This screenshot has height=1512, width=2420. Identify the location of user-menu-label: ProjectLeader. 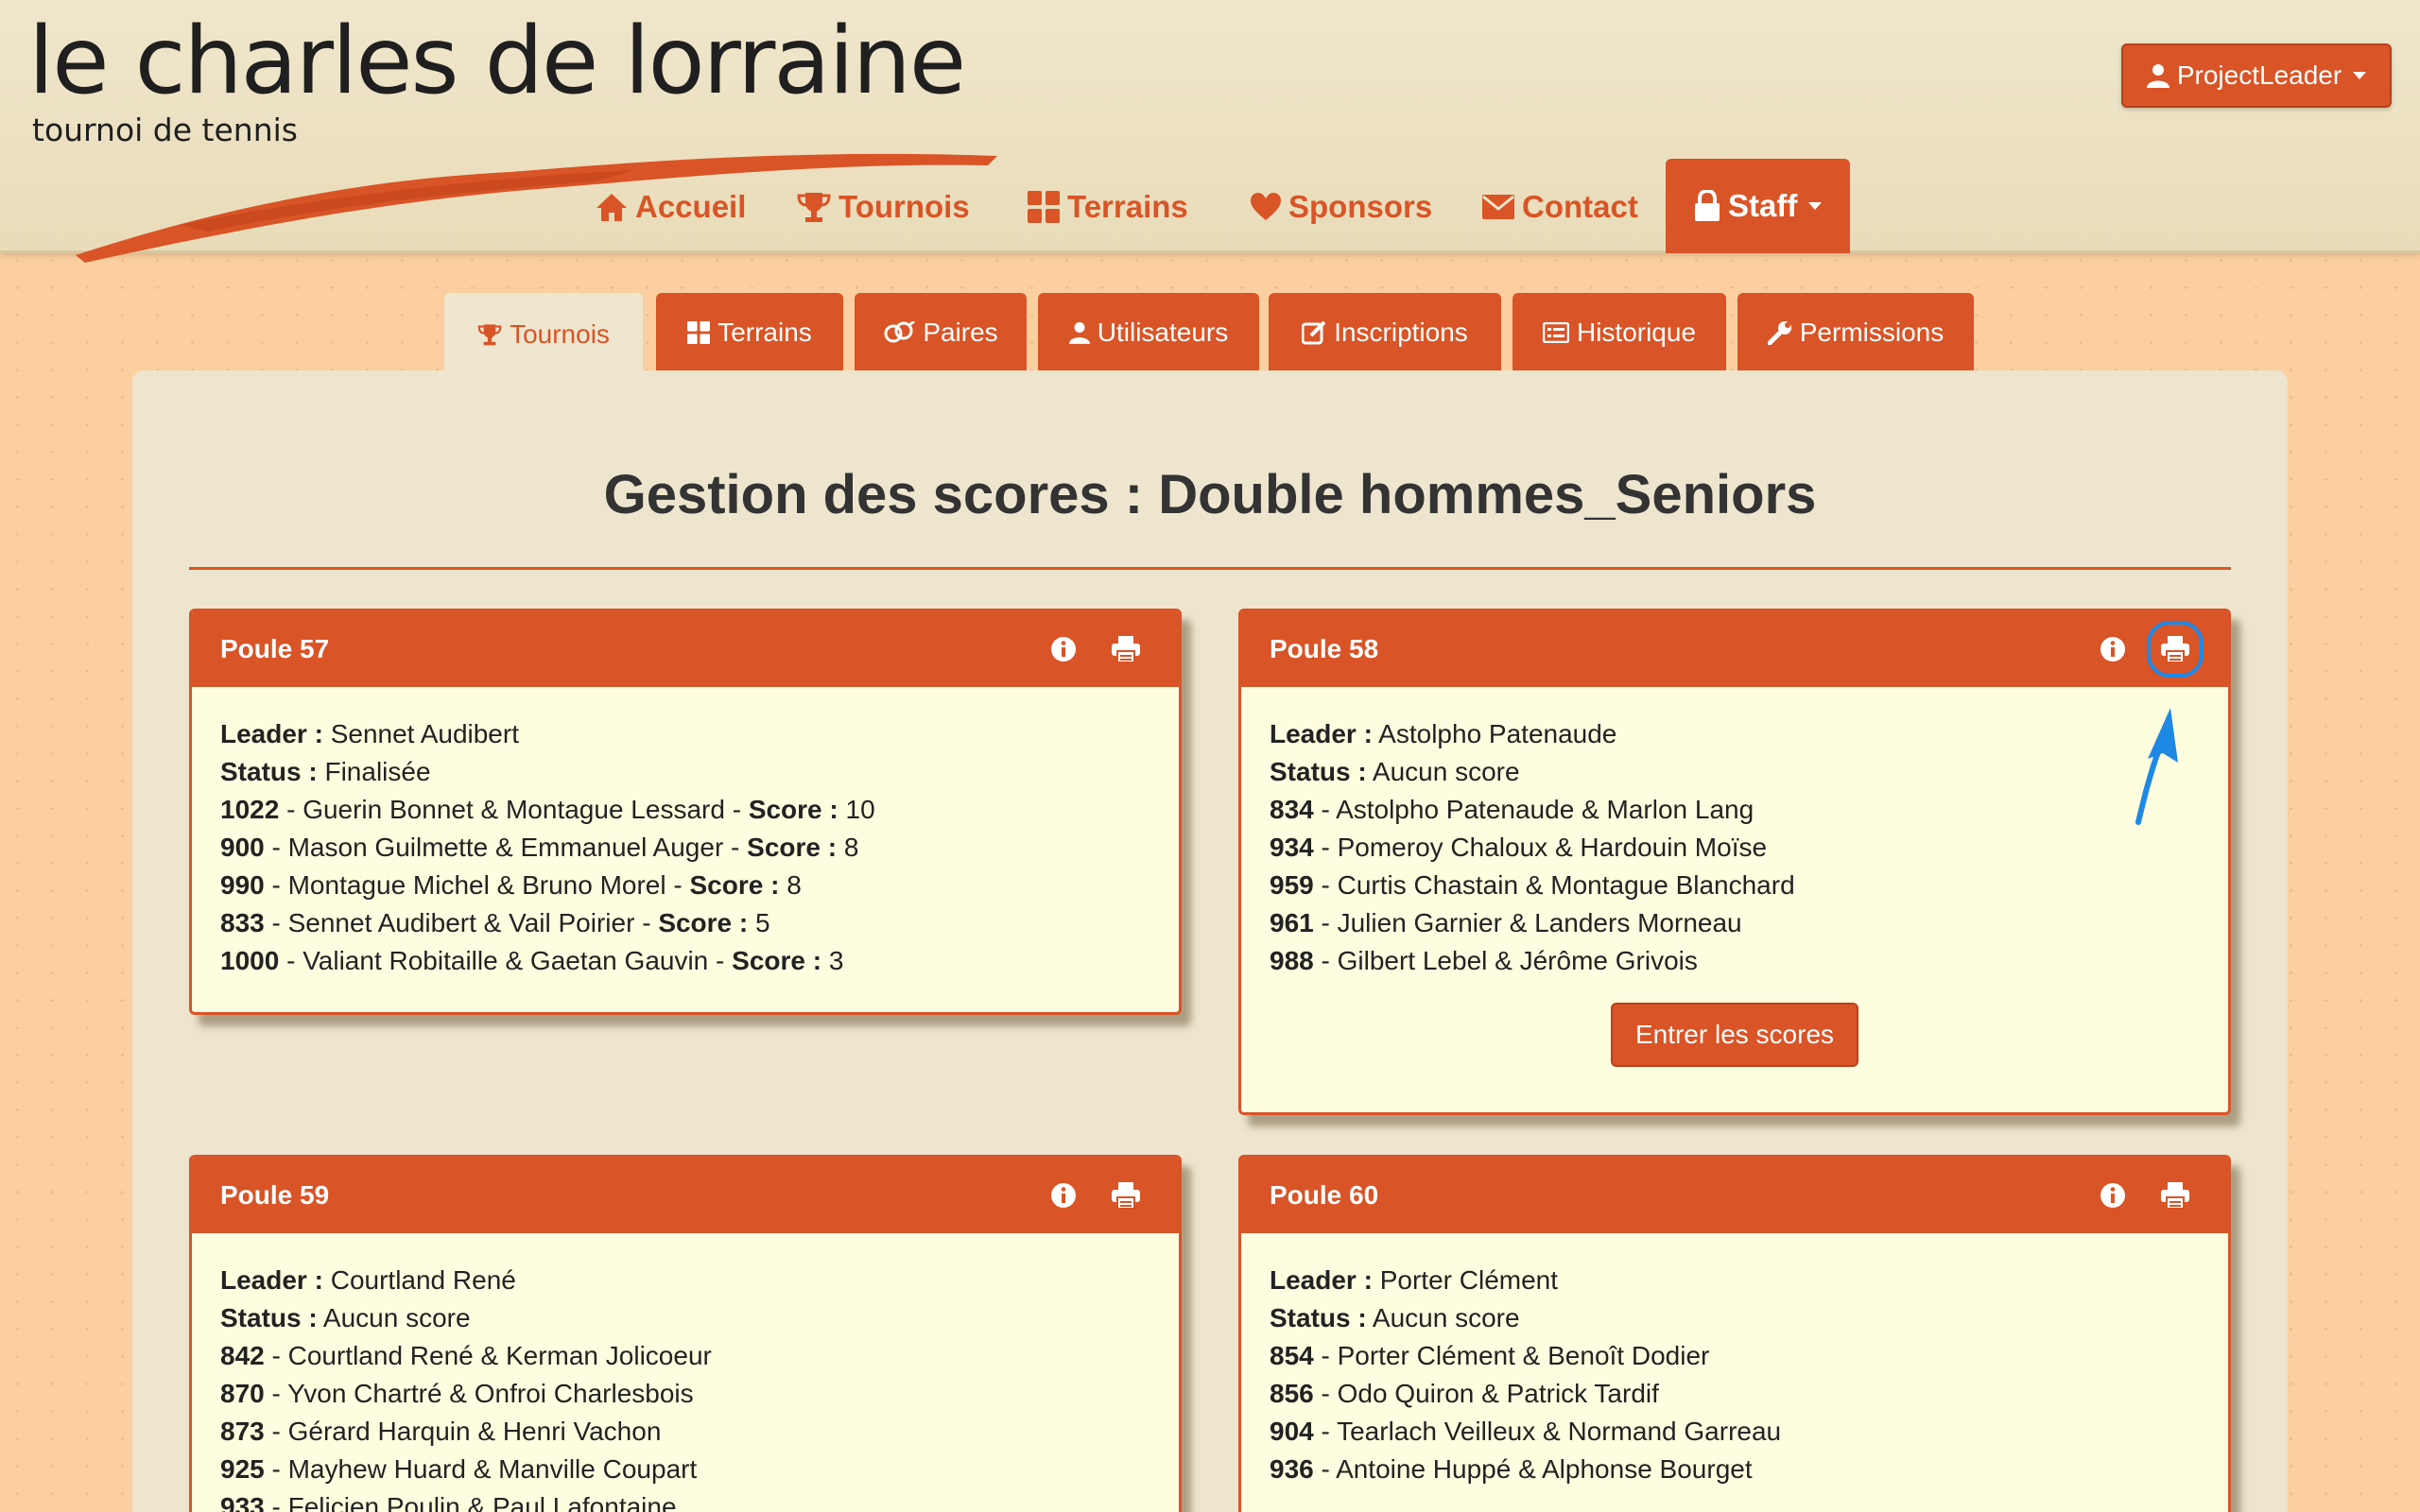
(2259, 75).